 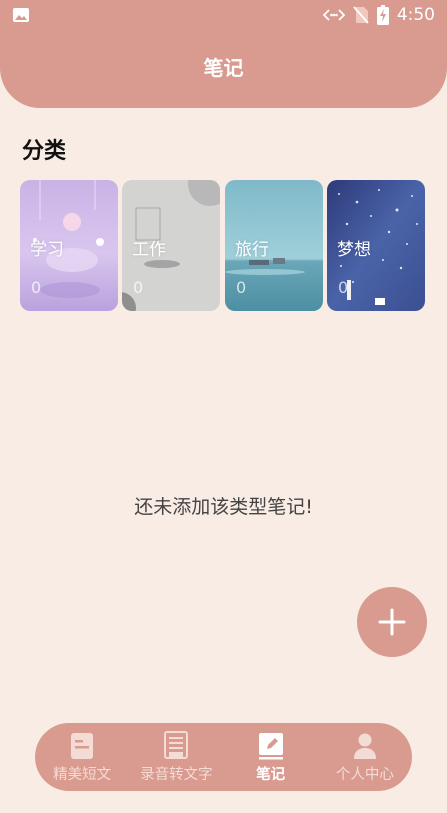 I want to click on nav-label: 录音转文字, so click(x=176, y=774).